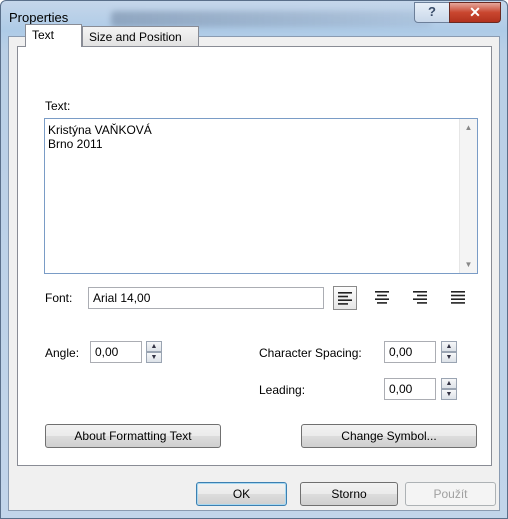  I want to click on character-spacing-label: Character Spacing:, so click(310, 353).